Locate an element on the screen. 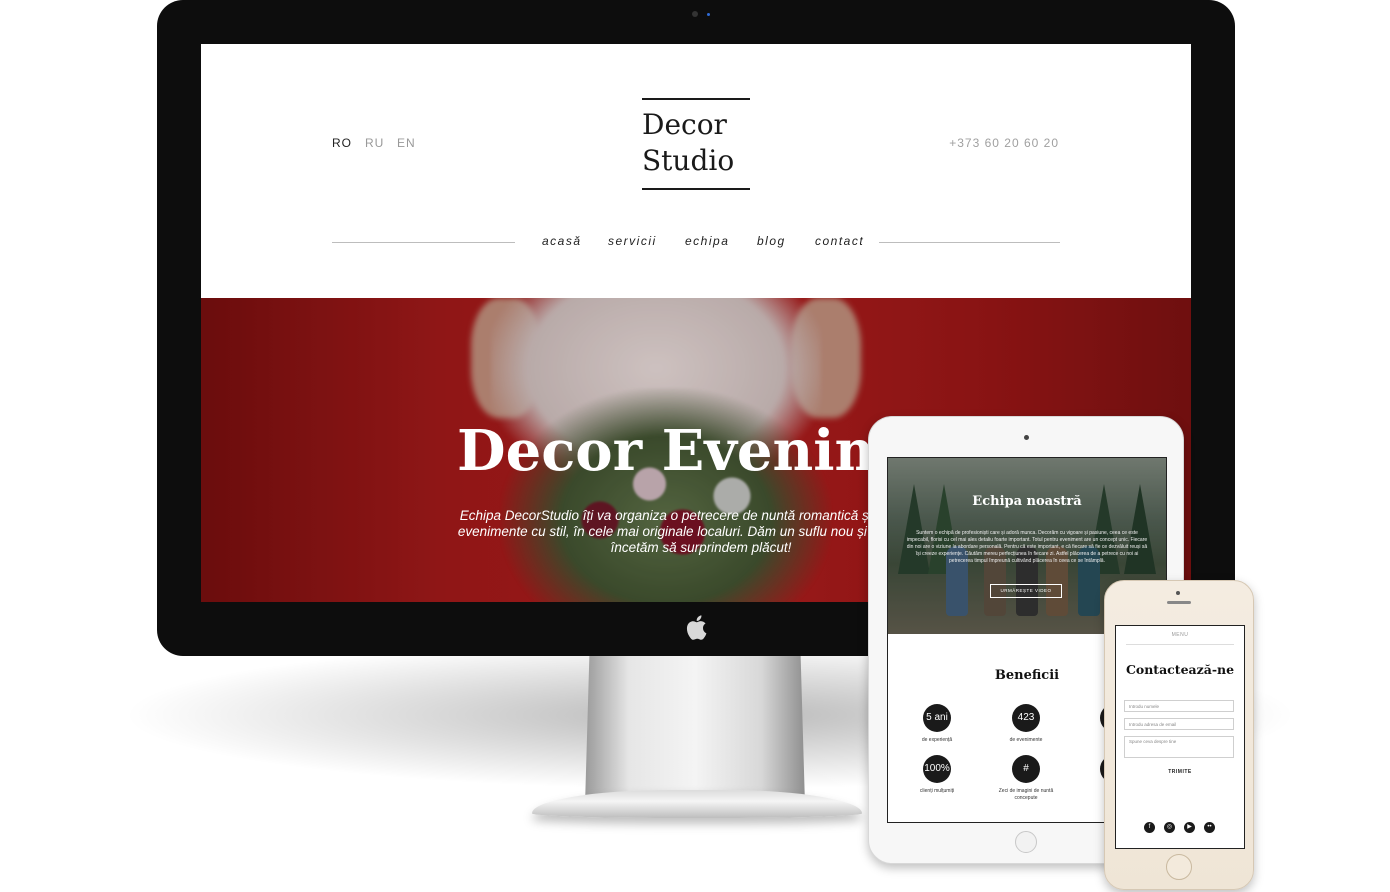 The height and width of the screenshot is (892, 1390). apple-logo-icon is located at coordinates (696, 627).